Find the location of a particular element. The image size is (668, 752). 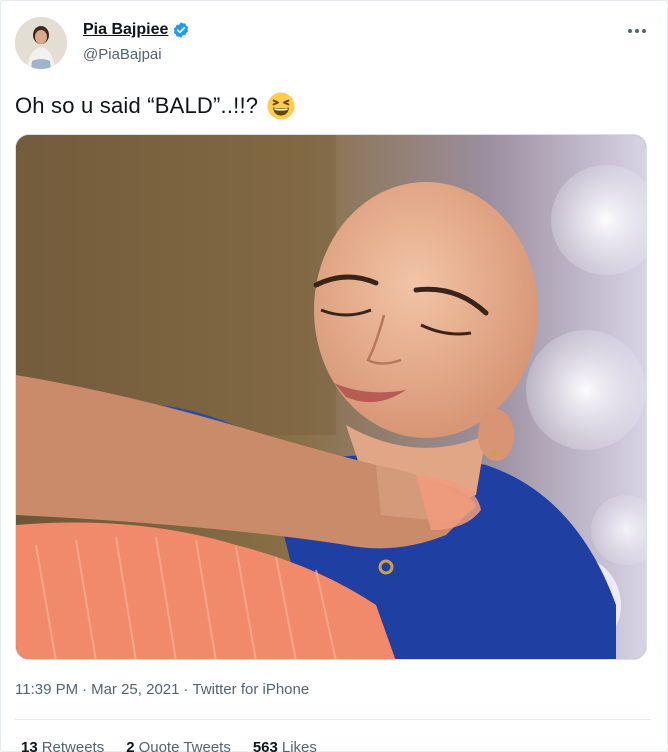

tweet-meta: 11:39 PM · Mar 25, 2021 · Twitter for iPhone is located at coordinates (162, 689).